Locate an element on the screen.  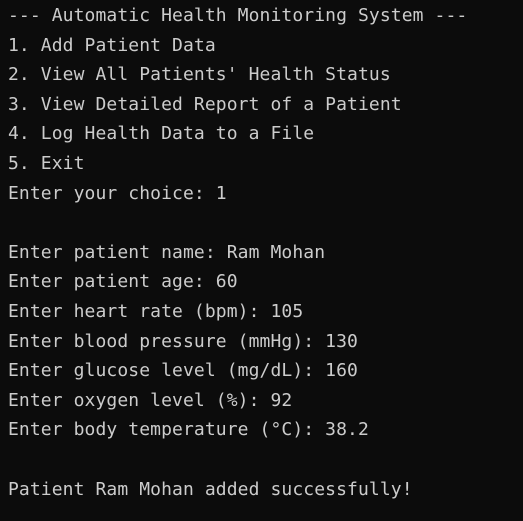
patient-name-prompt: Enter patient name: Ram Mohan is located at coordinates (167, 252).